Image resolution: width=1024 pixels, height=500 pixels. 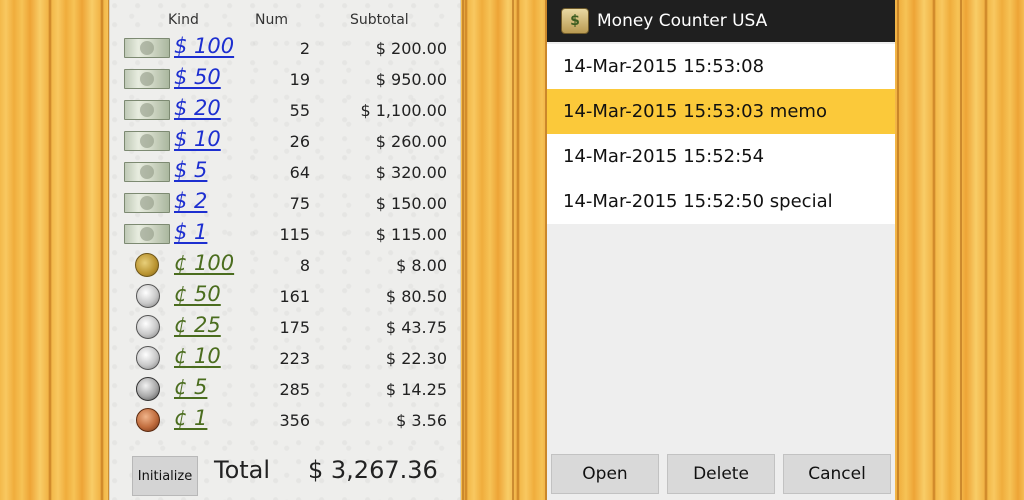 What do you see at coordinates (285, 110) in the screenshot?
I see `denomination-row: $ 20 55 $ 1,100.00` at bounding box center [285, 110].